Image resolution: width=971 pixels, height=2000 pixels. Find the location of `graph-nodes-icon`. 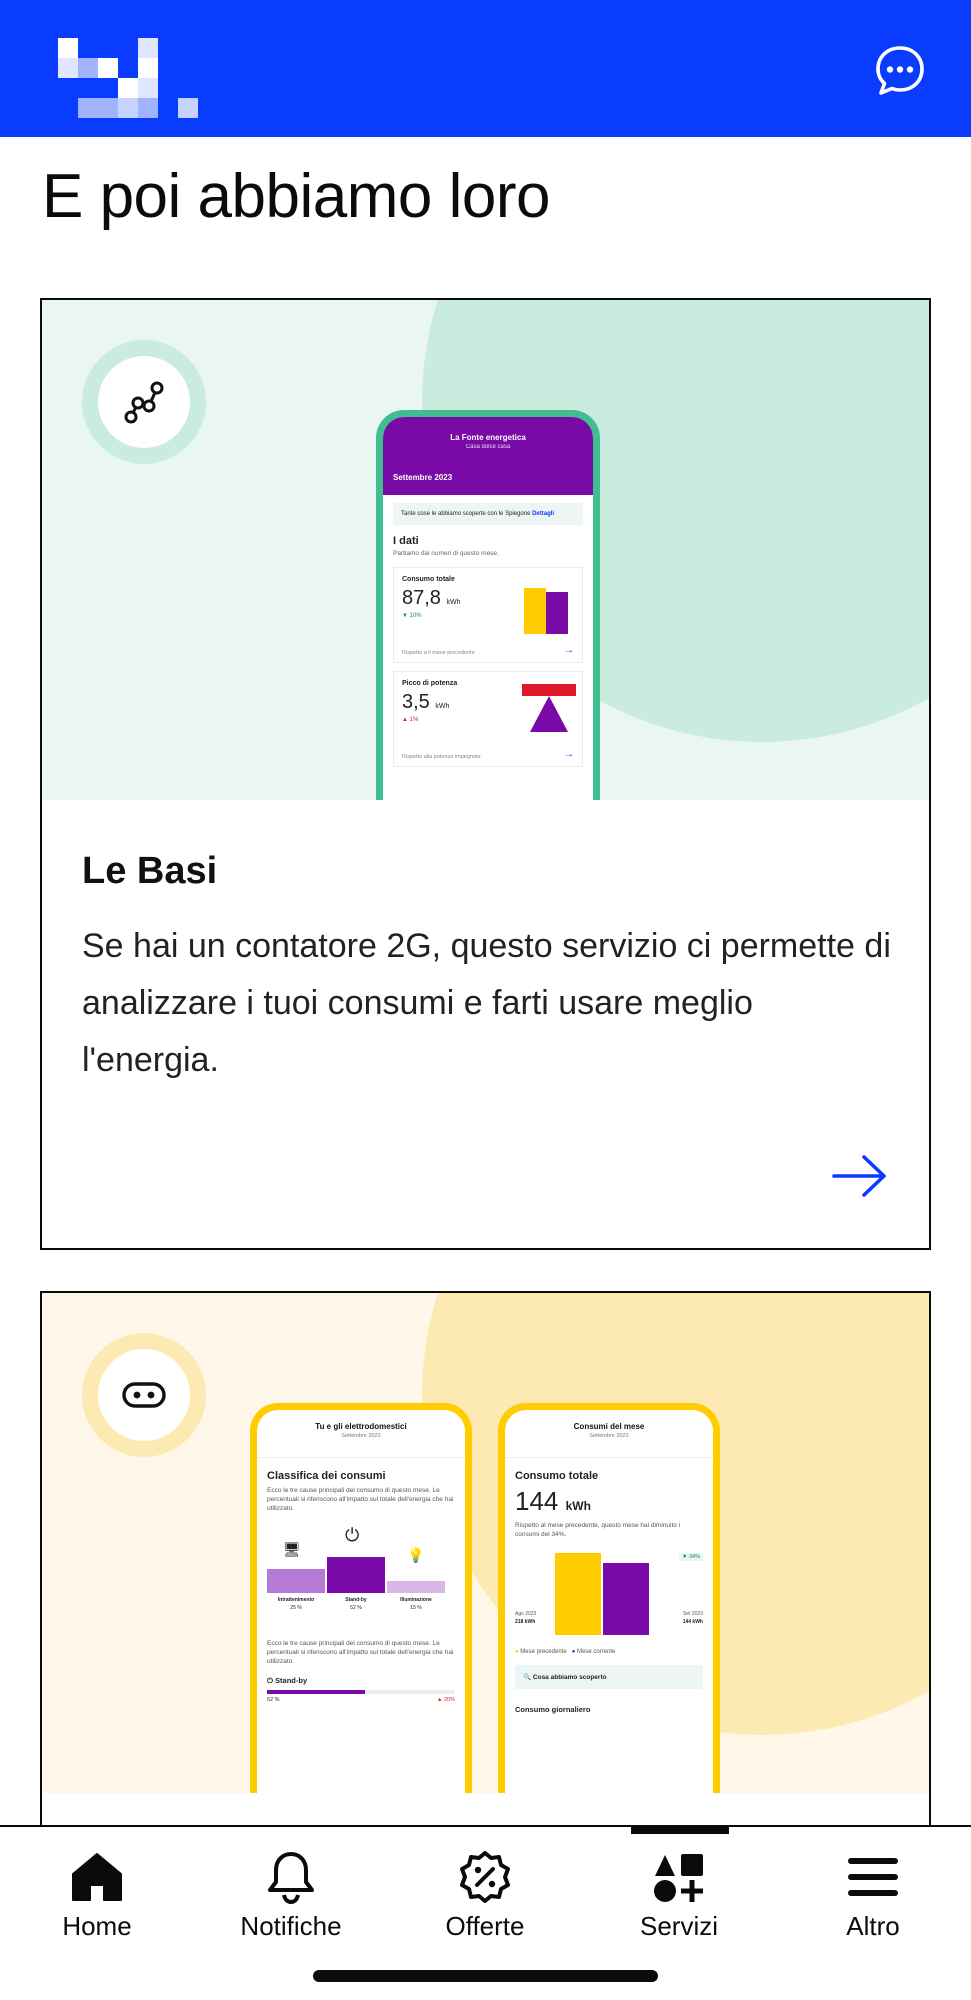

graph-nodes-icon is located at coordinates (144, 402).